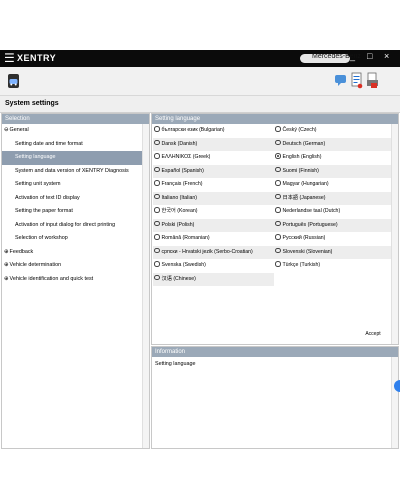 This screenshot has width=400, height=500. What do you see at coordinates (13, 81) in the screenshot?
I see `car-icon` at bounding box center [13, 81].